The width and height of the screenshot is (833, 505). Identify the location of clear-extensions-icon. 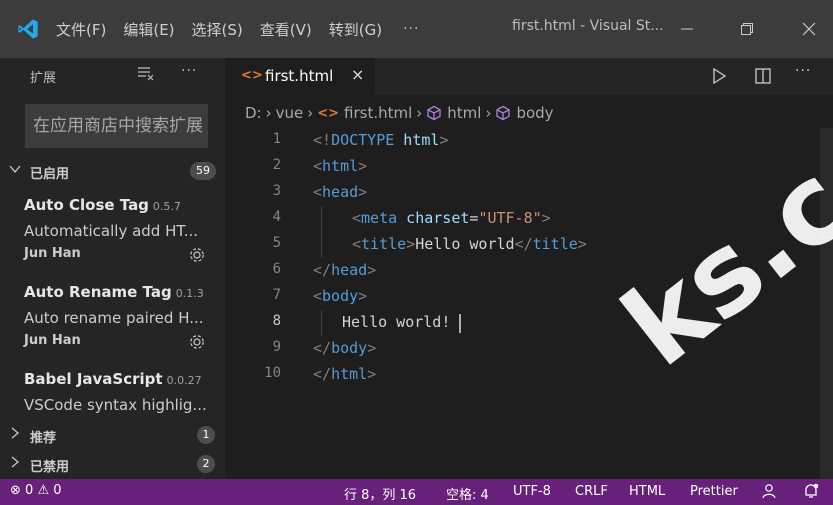
(146, 75).